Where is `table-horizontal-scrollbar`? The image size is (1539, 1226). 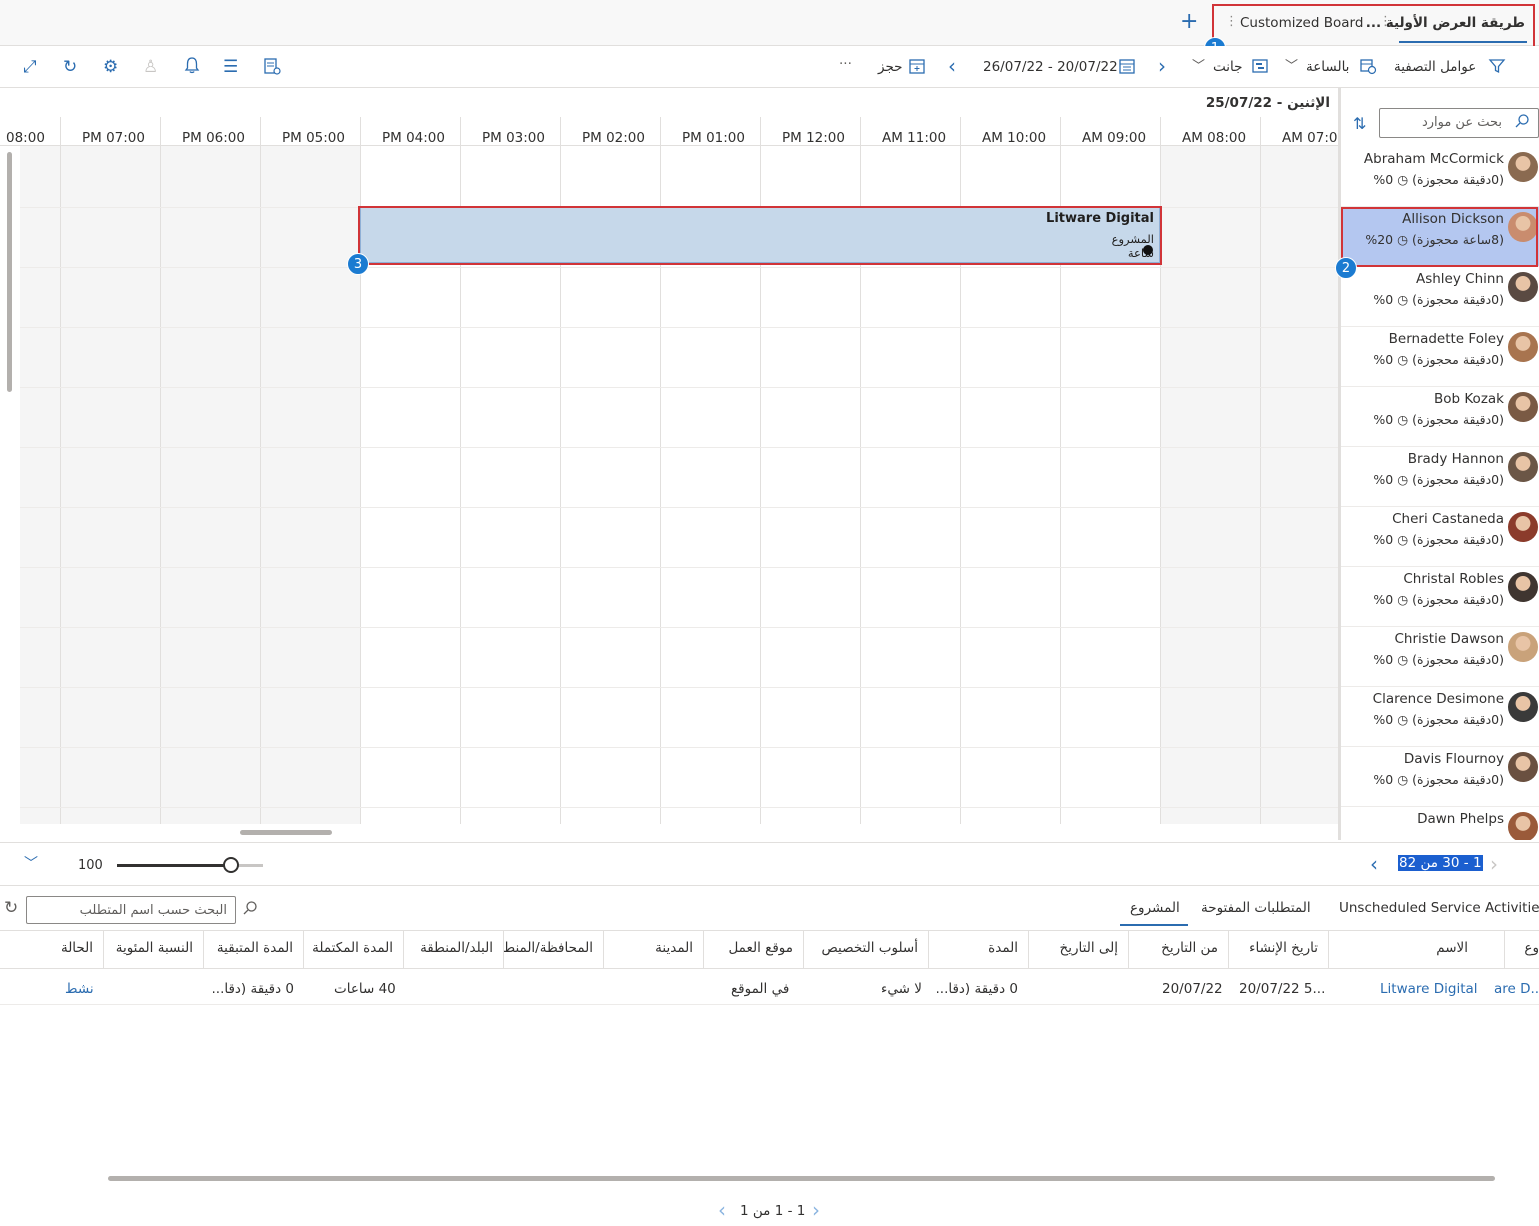 table-horizontal-scrollbar is located at coordinates (801, 1178).